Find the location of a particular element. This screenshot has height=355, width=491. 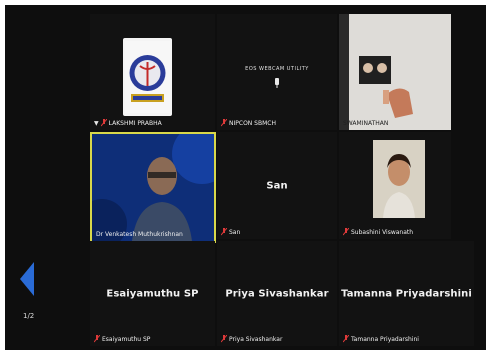

participant-name: SWAMINATHAN is located at coordinates (366, 123).